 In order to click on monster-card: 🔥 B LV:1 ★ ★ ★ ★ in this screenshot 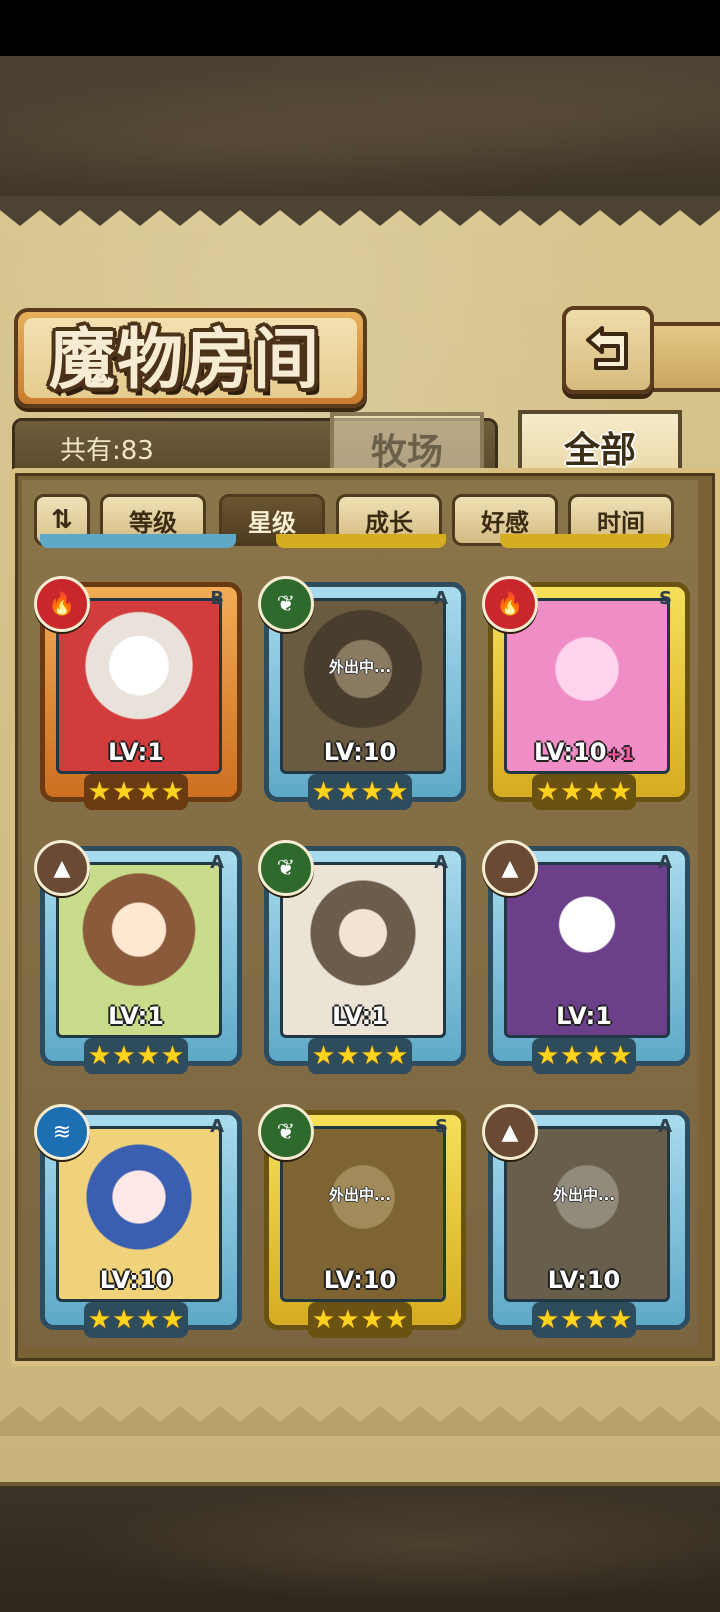, I will do `click(138, 697)`.